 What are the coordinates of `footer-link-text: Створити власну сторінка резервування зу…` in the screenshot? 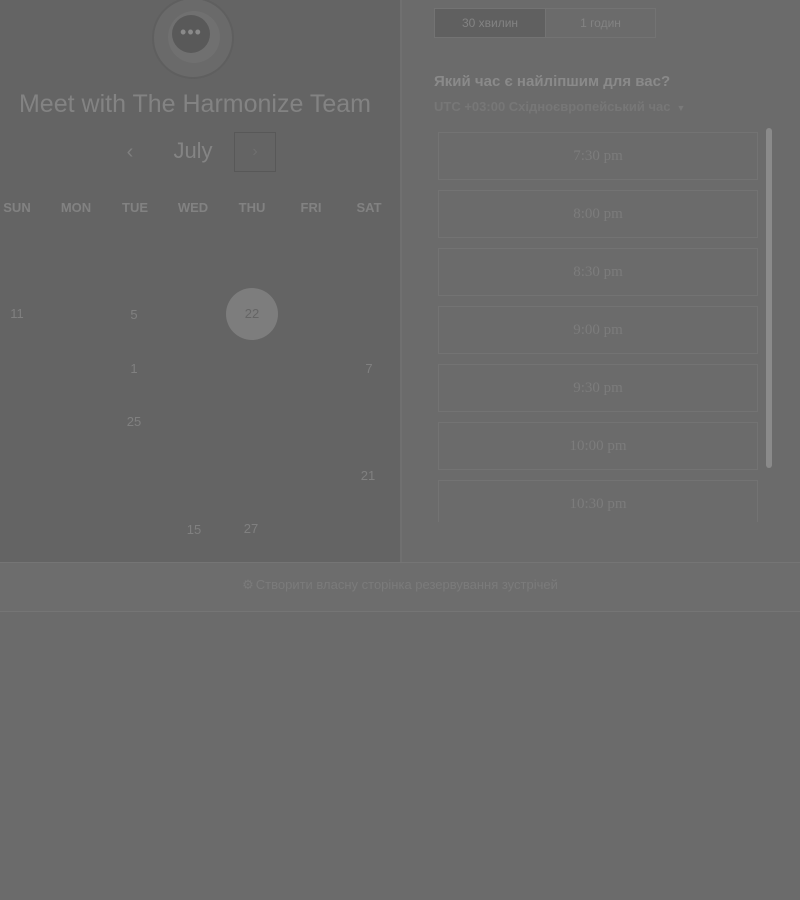 It's located at (406, 584).